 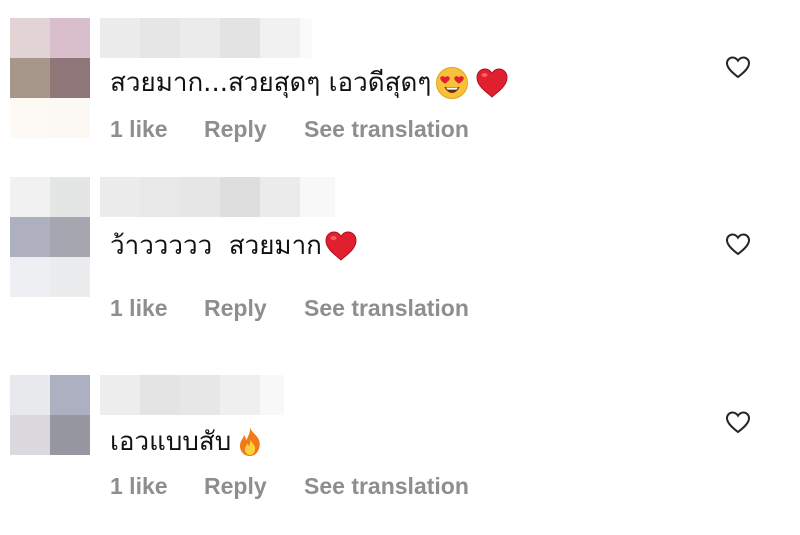 I want to click on comment-text-content: ว้าววววว สวยมาก, so click(x=216, y=246).